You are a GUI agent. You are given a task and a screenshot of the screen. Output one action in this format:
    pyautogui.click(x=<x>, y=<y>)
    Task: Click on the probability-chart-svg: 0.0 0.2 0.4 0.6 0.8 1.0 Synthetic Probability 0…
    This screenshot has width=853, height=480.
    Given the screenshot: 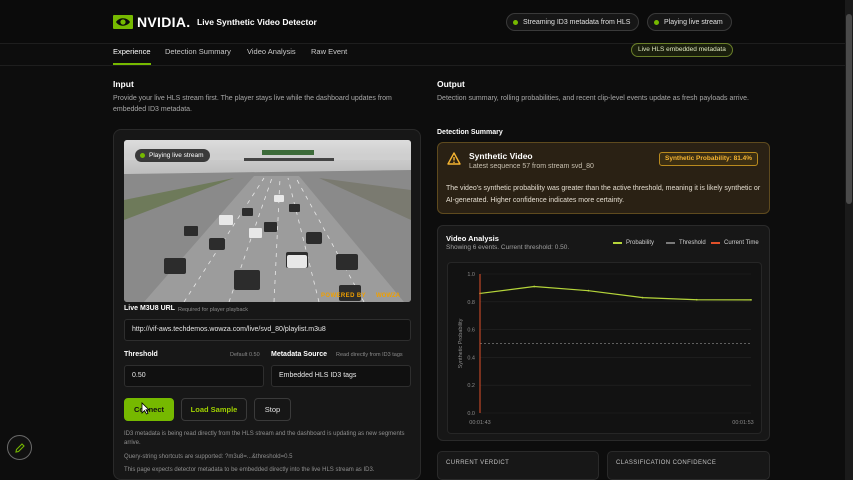 What is the action you would take?
    pyautogui.click(x=606, y=349)
    